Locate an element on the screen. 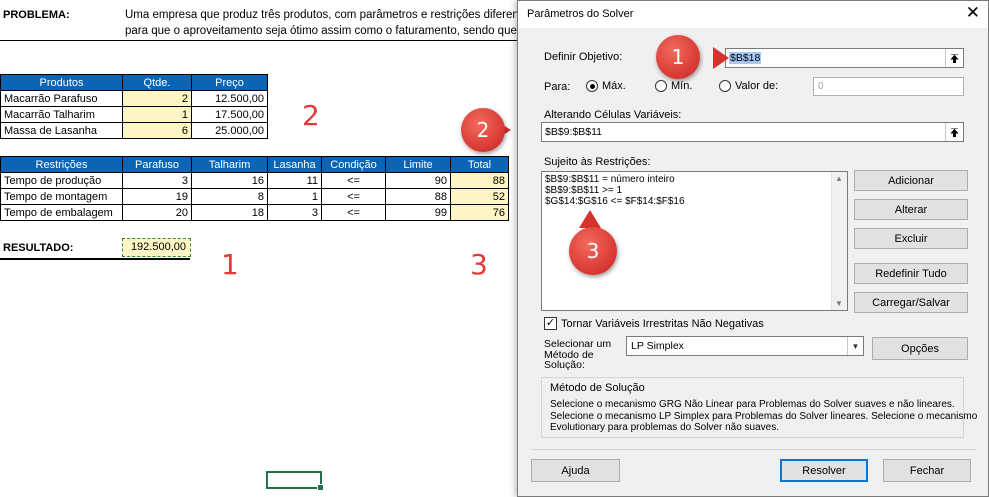 This screenshot has height=497, width=989. changing-cells-label: Alterando Células Variáveis: is located at coordinates (613, 115).